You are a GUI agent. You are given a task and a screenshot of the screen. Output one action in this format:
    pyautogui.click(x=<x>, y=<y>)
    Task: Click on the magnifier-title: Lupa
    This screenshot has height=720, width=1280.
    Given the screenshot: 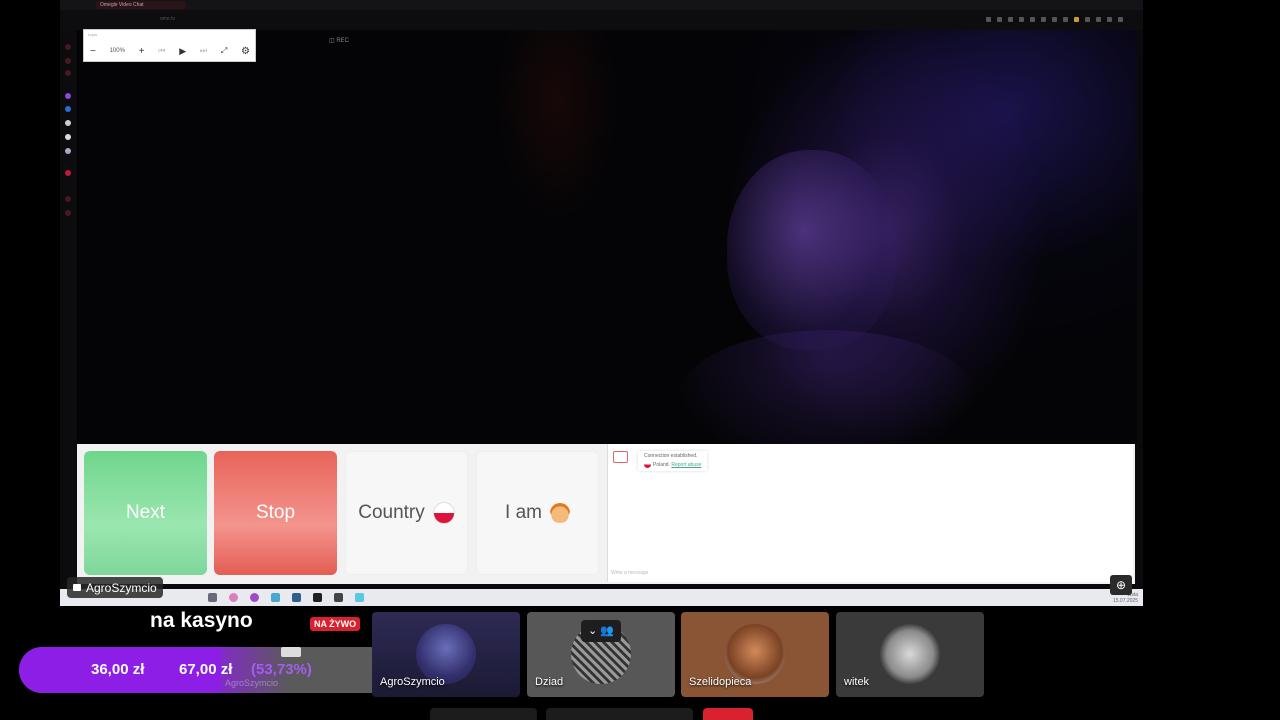 What is the action you would take?
    pyautogui.click(x=92, y=34)
    